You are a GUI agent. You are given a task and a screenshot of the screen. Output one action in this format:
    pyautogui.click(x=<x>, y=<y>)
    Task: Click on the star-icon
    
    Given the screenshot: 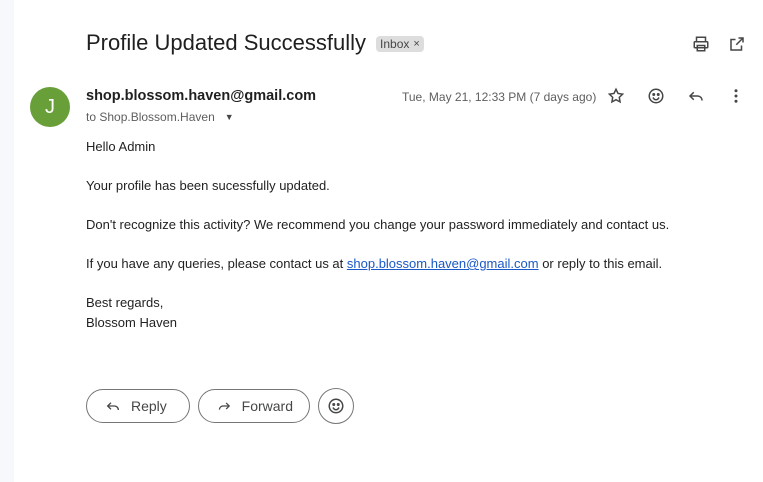 What is the action you would take?
    pyautogui.click(x=616, y=96)
    